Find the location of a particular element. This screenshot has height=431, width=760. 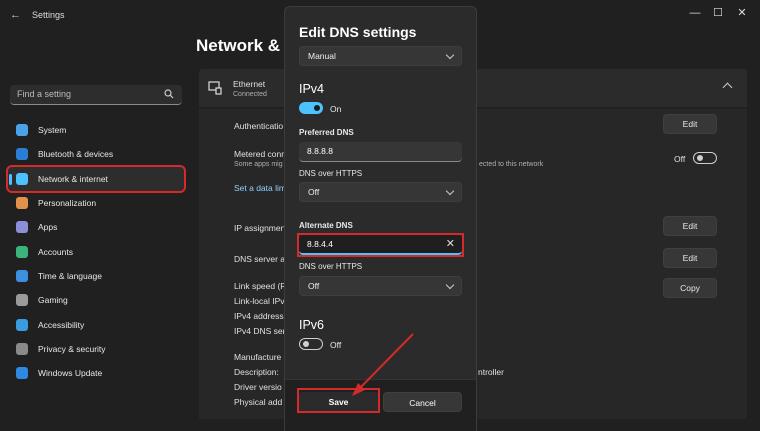

search-placeholder: Find a setting is located at coordinates (44, 94).